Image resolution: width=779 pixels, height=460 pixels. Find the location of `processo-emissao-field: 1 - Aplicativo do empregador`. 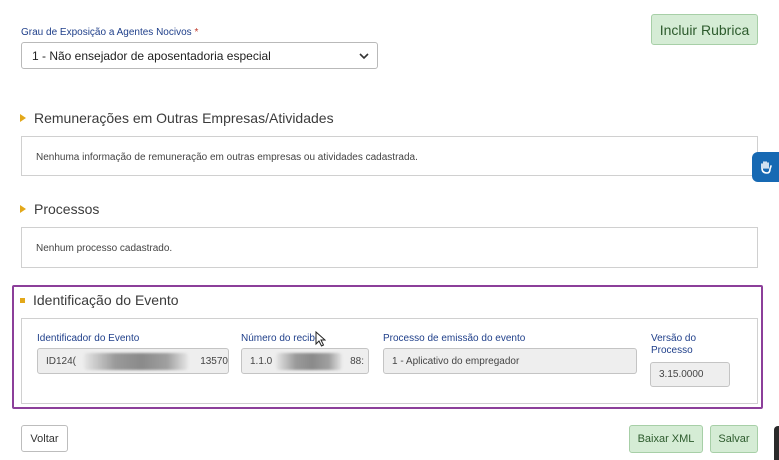

processo-emissao-field: 1 - Aplicativo do empregador is located at coordinates (510, 361).